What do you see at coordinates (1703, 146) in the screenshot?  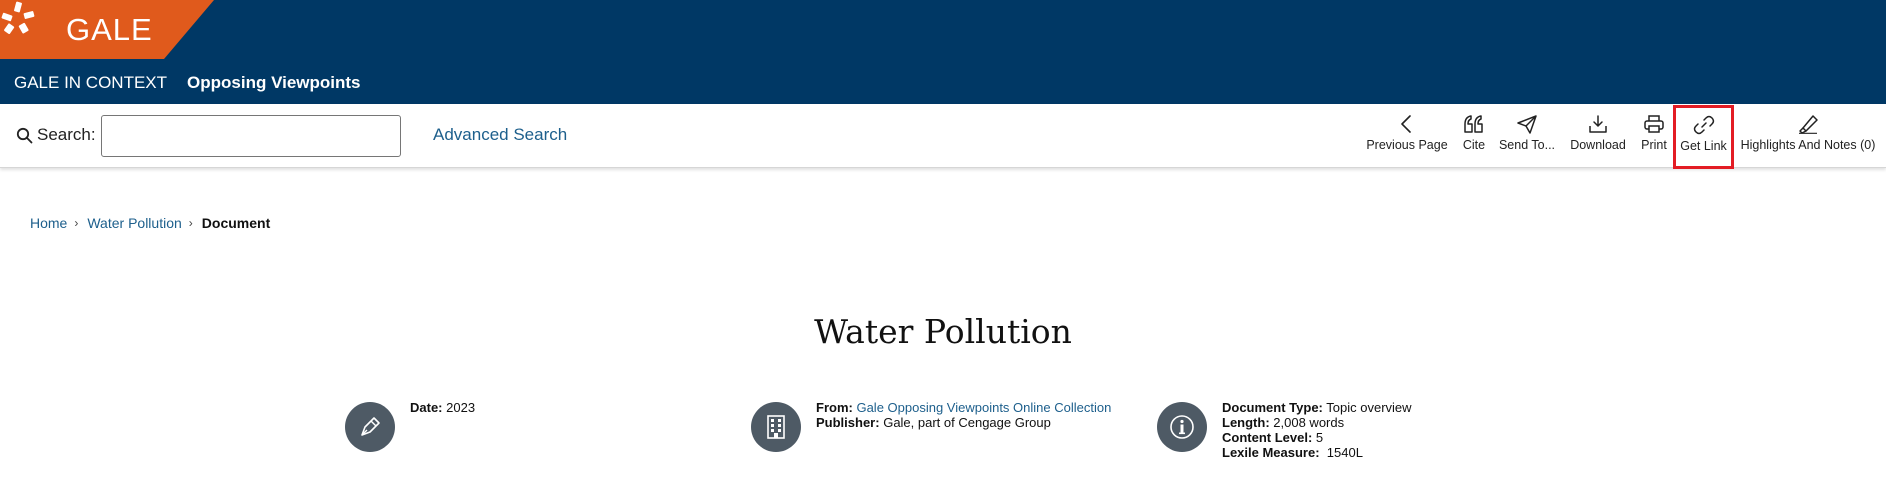 I see `get-link-label: Get Link` at bounding box center [1703, 146].